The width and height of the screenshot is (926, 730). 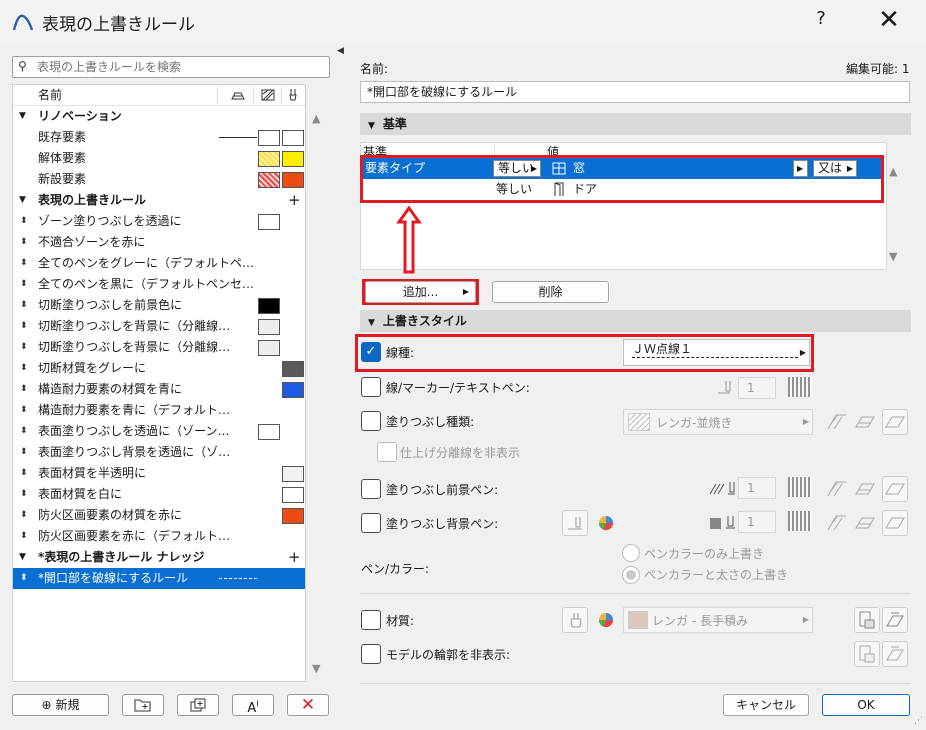 What do you see at coordinates (159, 305) in the screenshot?
I see `list-item: ⬍ 切断塗りつぶしを前景色に` at bounding box center [159, 305].